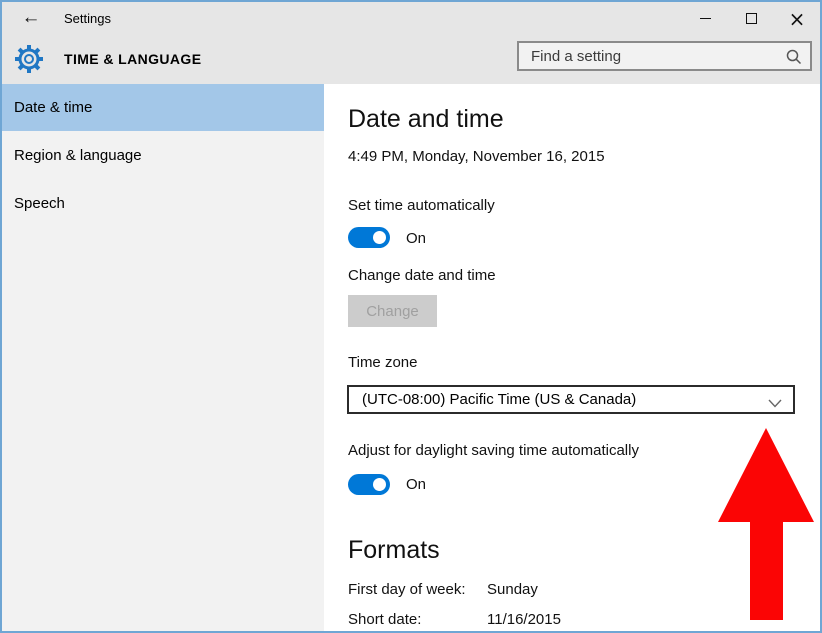  Describe the element at coordinates (411, 18) in the screenshot. I see `titlebar: ← Settings ×` at that location.